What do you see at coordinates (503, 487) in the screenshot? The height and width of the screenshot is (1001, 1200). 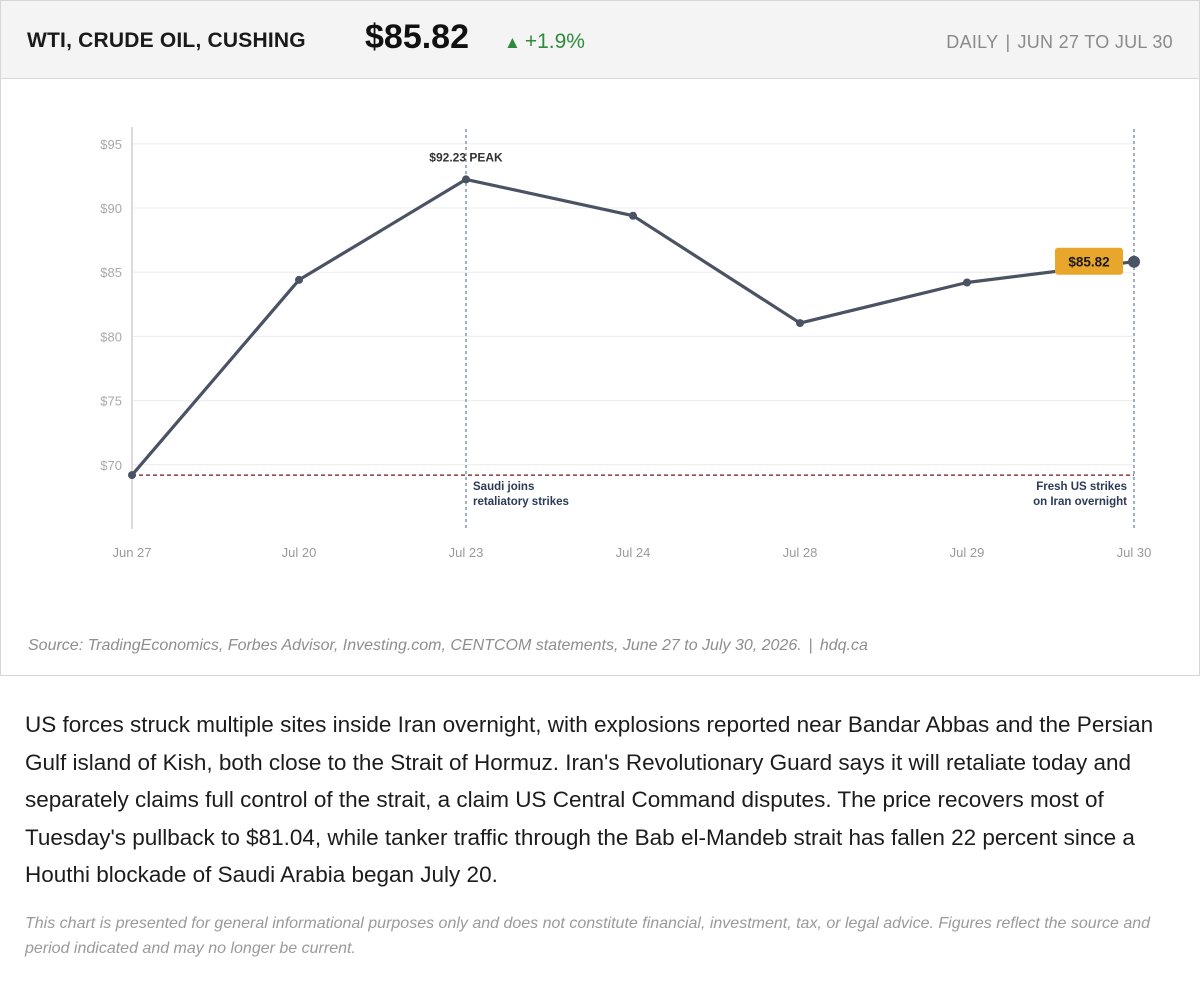 I see `event-label: Saudi joins` at bounding box center [503, 487].